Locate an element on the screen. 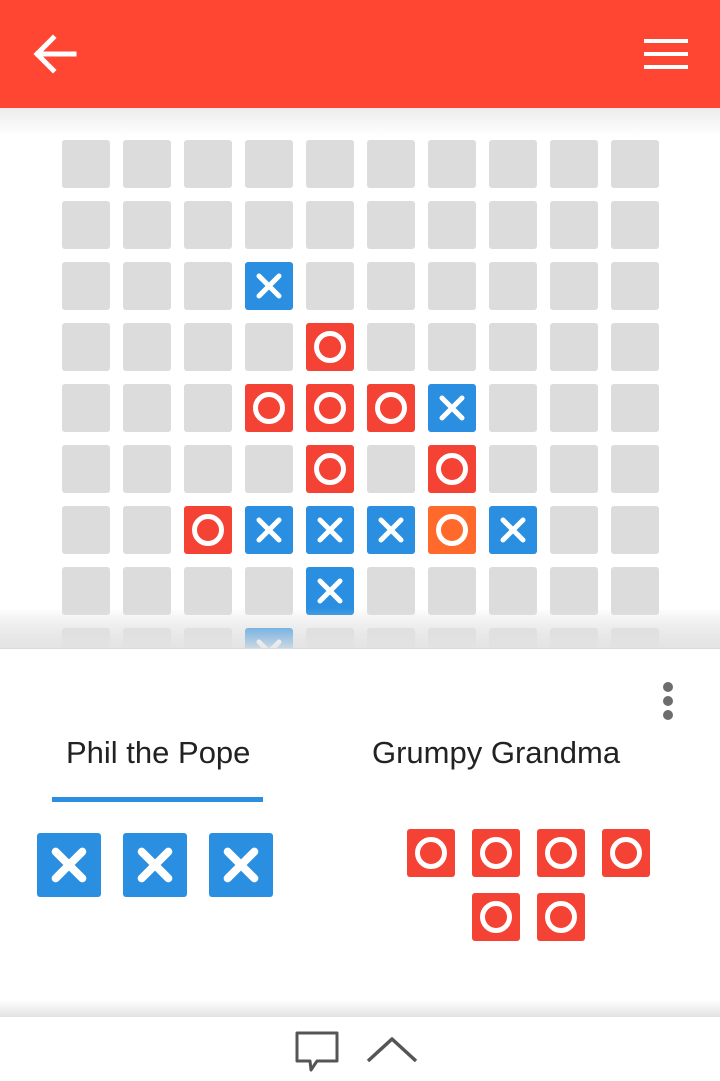 This screenshot has height=1081, width=720. board-cell-o-last-move is located at coordinates (452, 530).